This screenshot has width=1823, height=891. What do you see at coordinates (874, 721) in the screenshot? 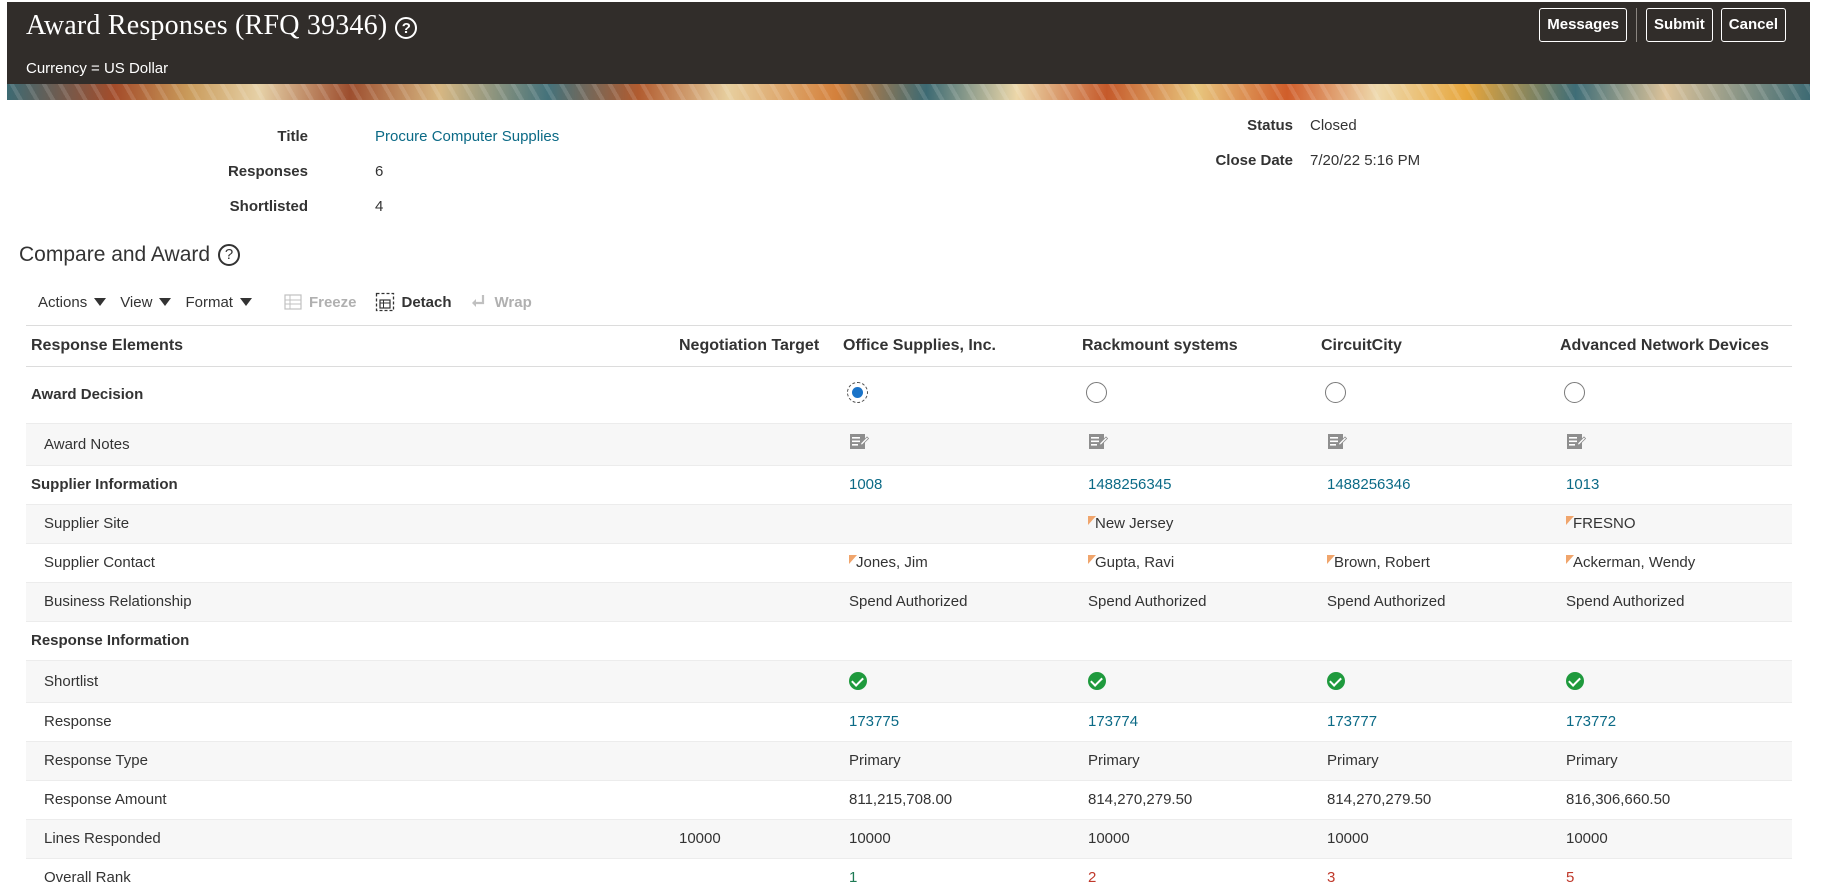
I see `response-link: 173775` at bounding box center [874, 721].